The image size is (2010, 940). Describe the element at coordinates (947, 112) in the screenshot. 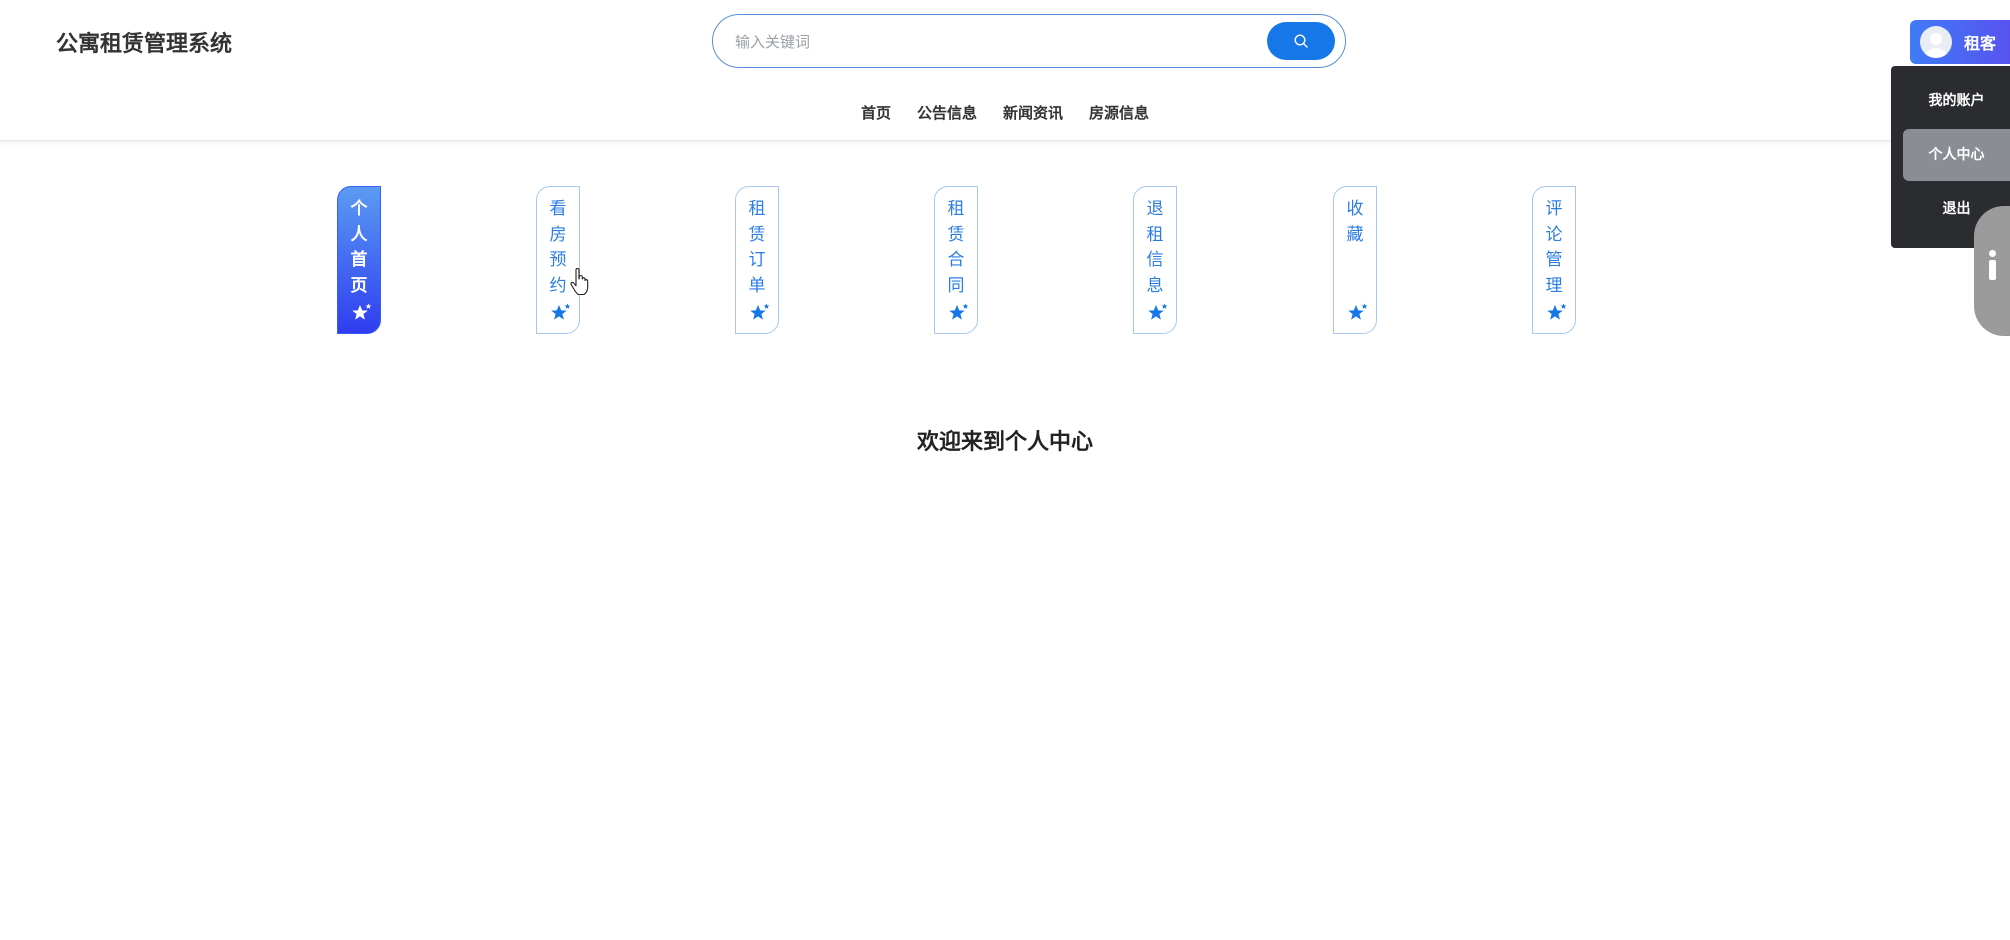

I see `nav-item-announcements: 公告信息` at that location.